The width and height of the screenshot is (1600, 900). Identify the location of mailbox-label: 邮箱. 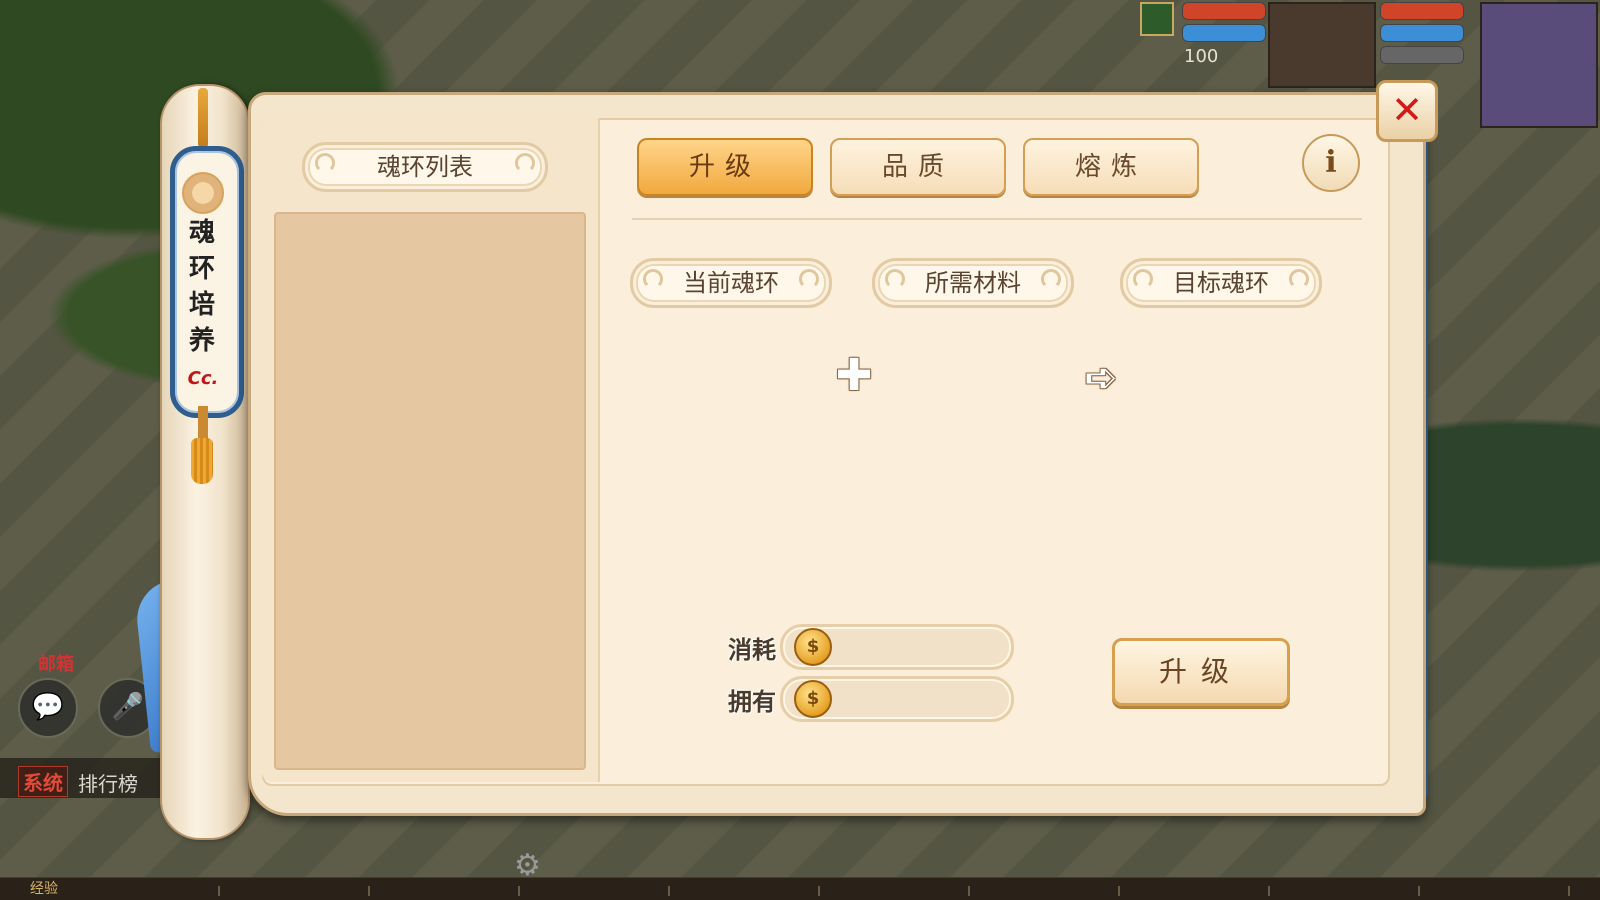
(56, 663).